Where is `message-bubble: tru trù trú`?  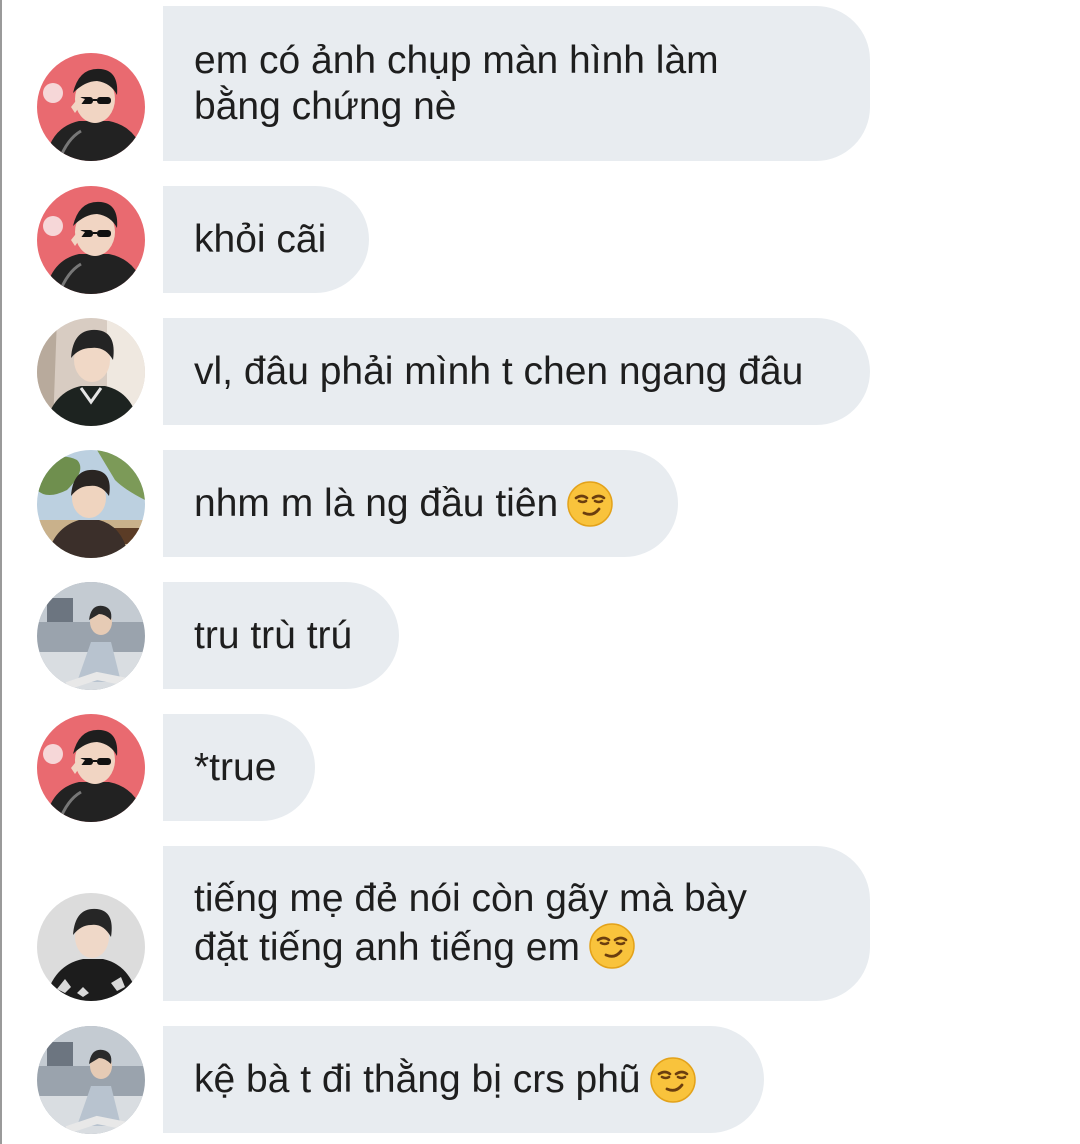 message-bubble: tru trù trú is located at coordinates (281, 635).